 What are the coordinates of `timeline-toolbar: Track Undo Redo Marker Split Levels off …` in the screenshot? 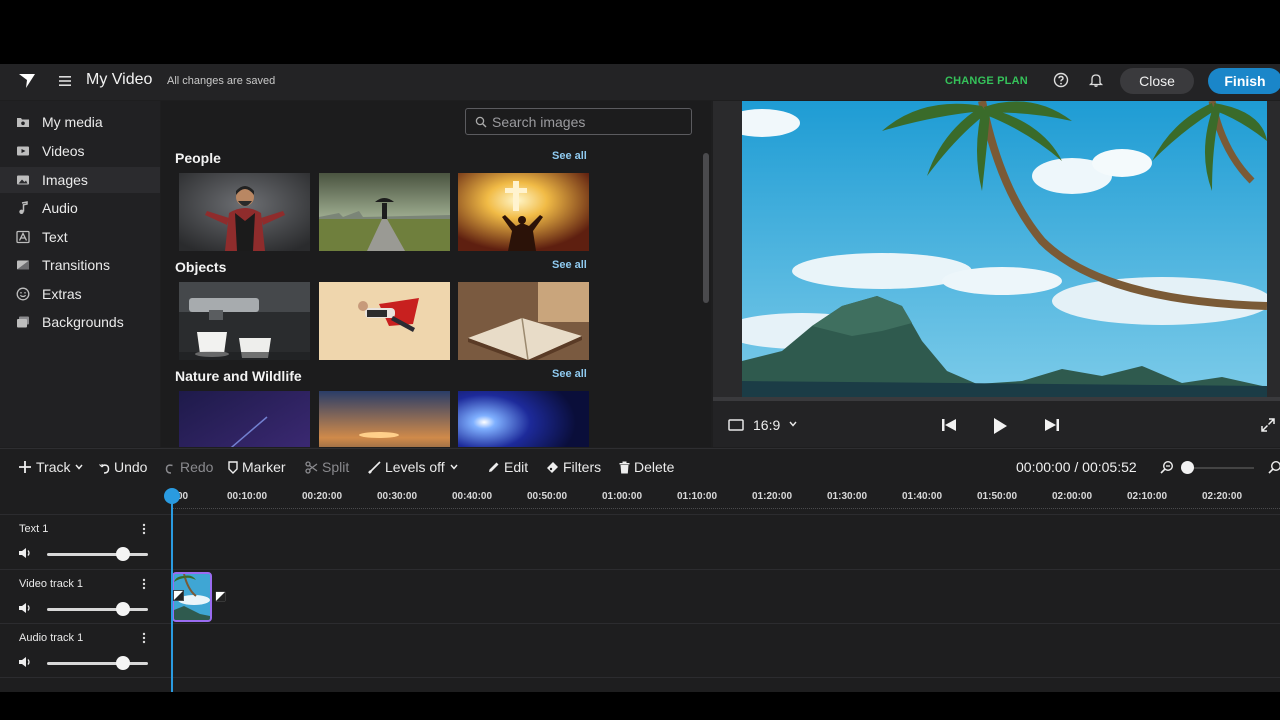 It's located at (640, 466).